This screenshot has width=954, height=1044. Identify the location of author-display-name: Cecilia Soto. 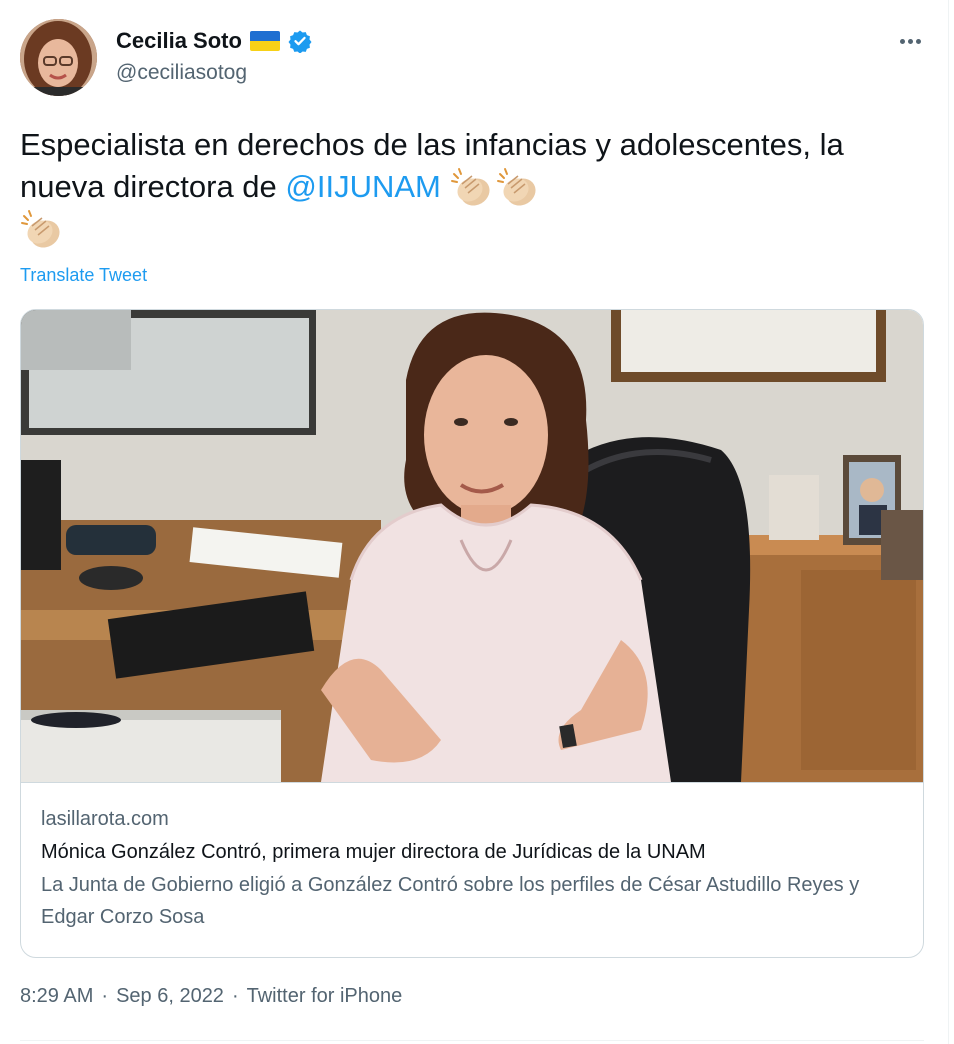
(179, 41).